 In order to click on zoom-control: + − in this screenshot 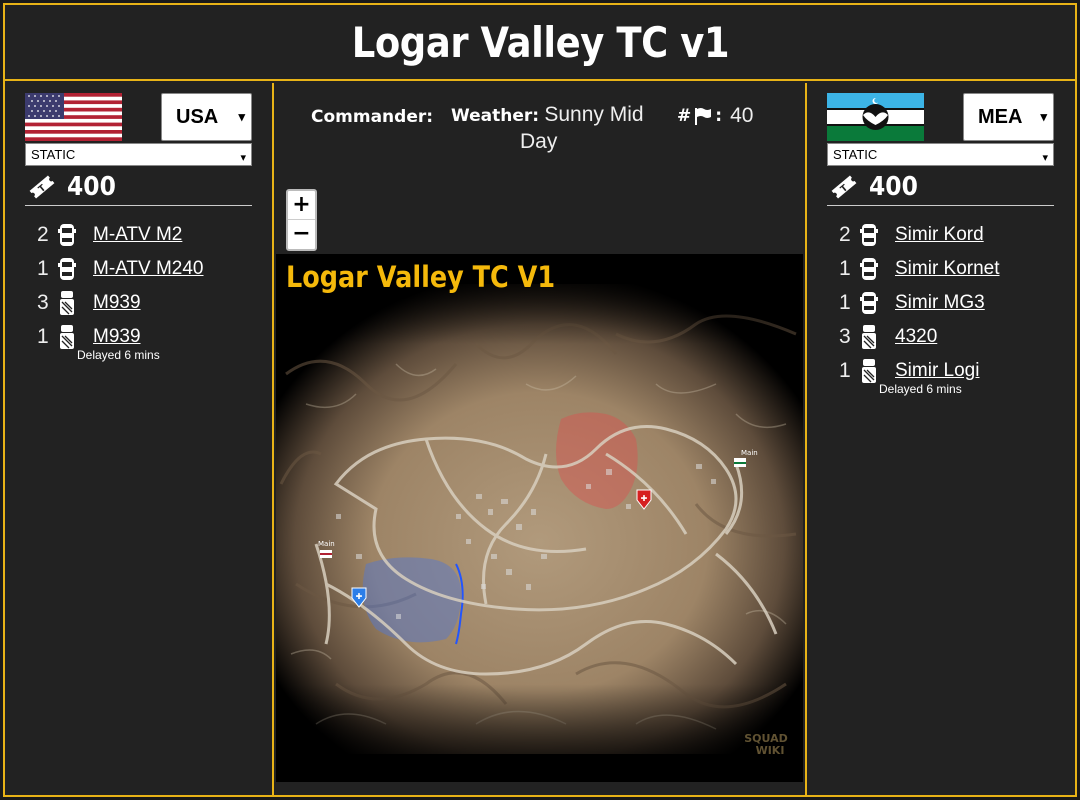, I will do `click(301, 220)`.